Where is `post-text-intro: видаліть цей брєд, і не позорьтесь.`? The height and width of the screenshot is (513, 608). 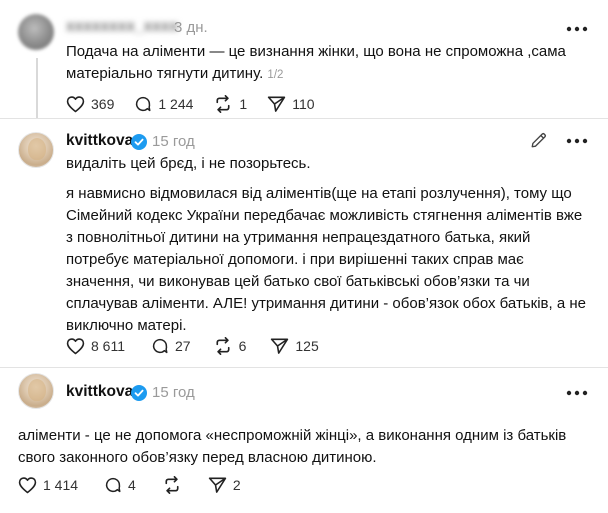 post-text-intro: видаліть цей брєд, і не позорьтесь. is located at coordinates (188, 163).